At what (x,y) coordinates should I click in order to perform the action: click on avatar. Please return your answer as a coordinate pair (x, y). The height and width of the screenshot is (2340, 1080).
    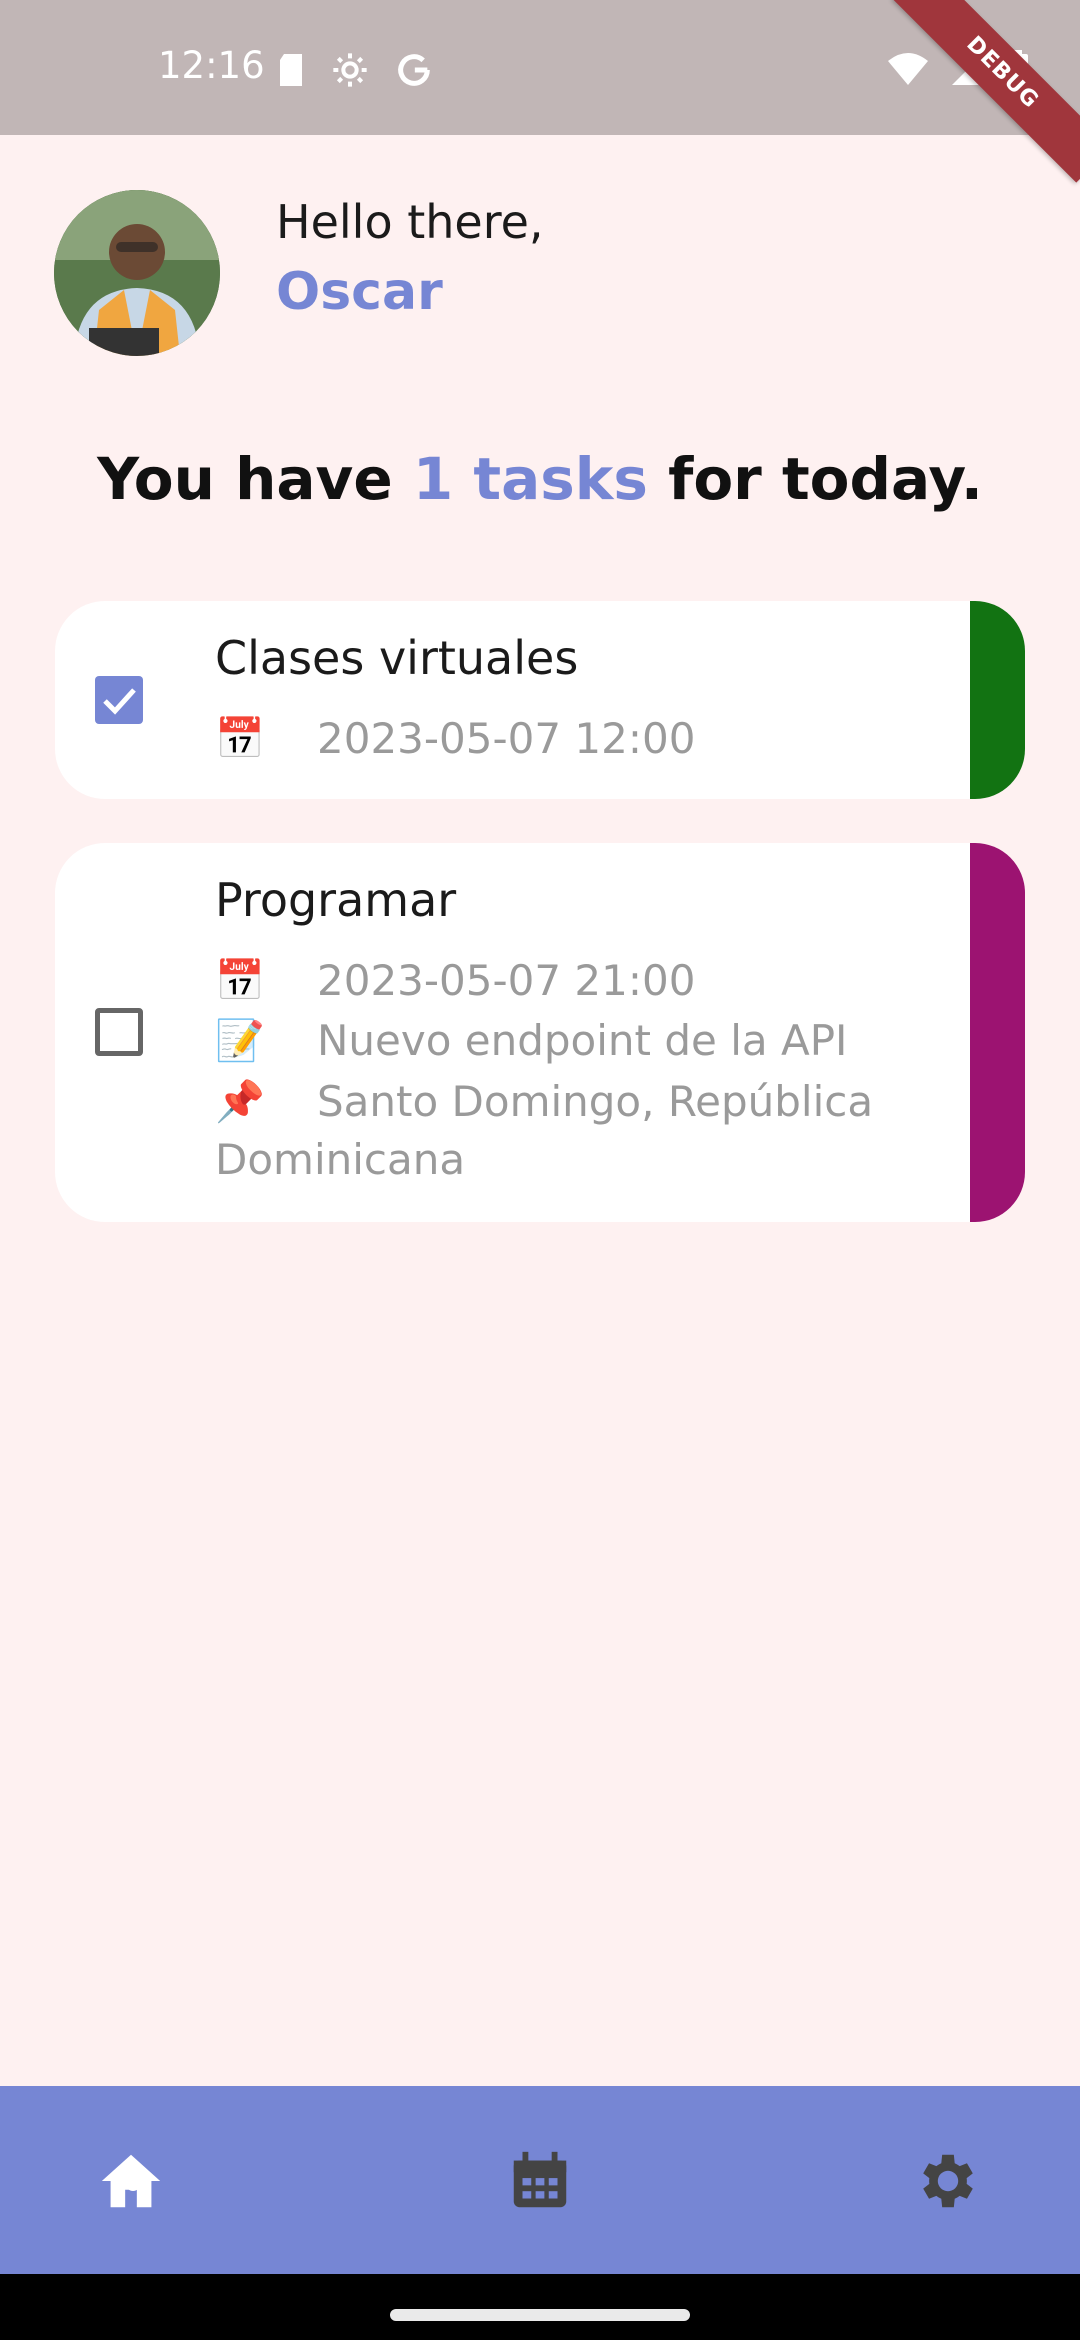
    Looking at the image, I should click on (137, 273).